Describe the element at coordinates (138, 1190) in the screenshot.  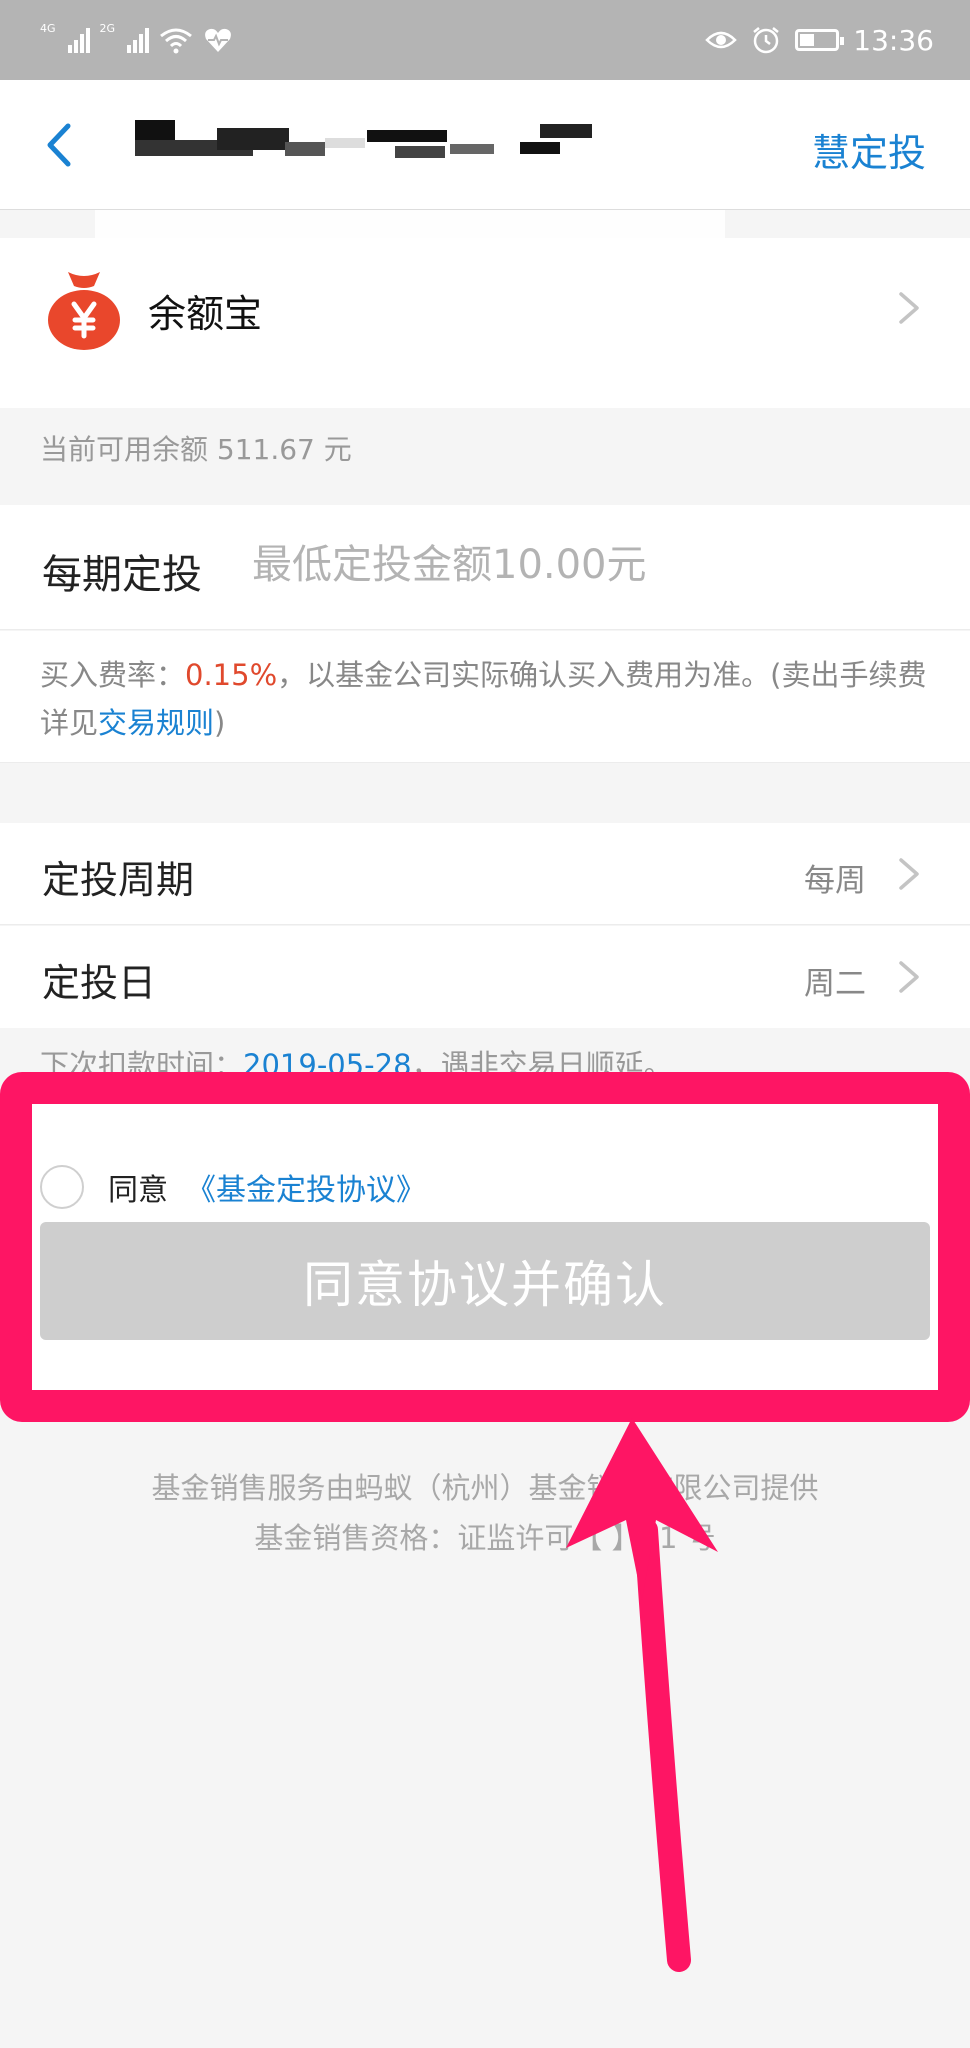
I see `agree-label: 同意` at that location.